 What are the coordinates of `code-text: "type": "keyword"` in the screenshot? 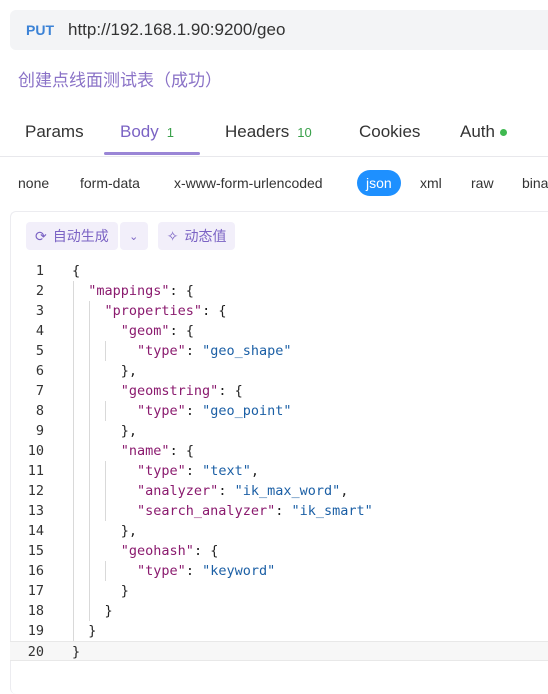 It's located at (206, 571).